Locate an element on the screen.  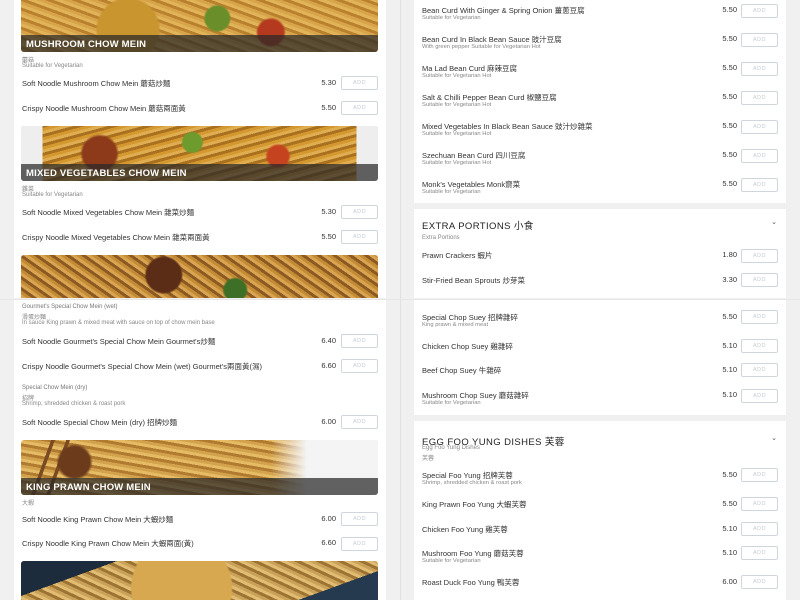
group-description: Shrimp, shredded chicken & roast pork is located at coordinates (74, 404).